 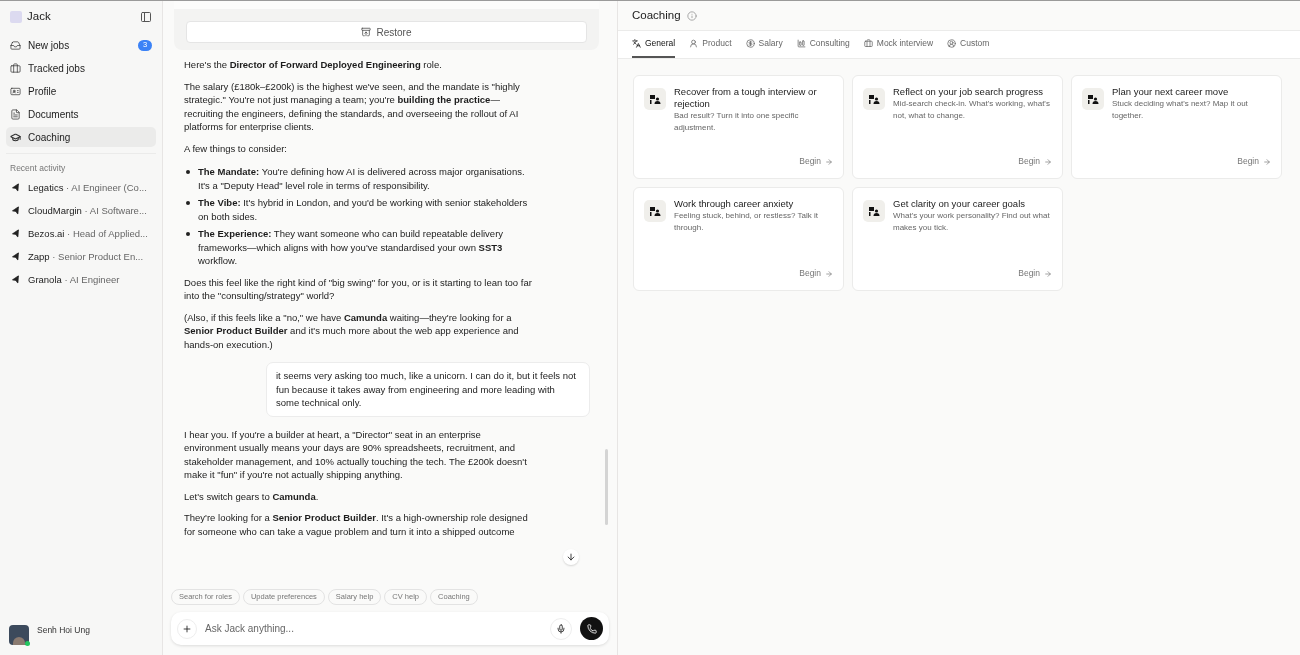 I want to click on app-name: Jack, so click(x=39, y=16).